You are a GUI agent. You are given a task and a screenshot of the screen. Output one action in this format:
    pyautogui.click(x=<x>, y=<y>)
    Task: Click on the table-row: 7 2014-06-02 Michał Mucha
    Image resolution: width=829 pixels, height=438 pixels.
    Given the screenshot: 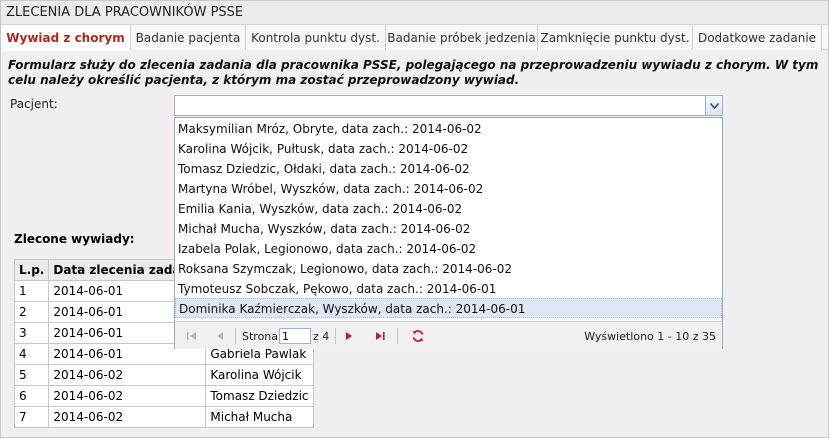 What is the action you would take?
    pyautogui.click(x=163, y=417)
    